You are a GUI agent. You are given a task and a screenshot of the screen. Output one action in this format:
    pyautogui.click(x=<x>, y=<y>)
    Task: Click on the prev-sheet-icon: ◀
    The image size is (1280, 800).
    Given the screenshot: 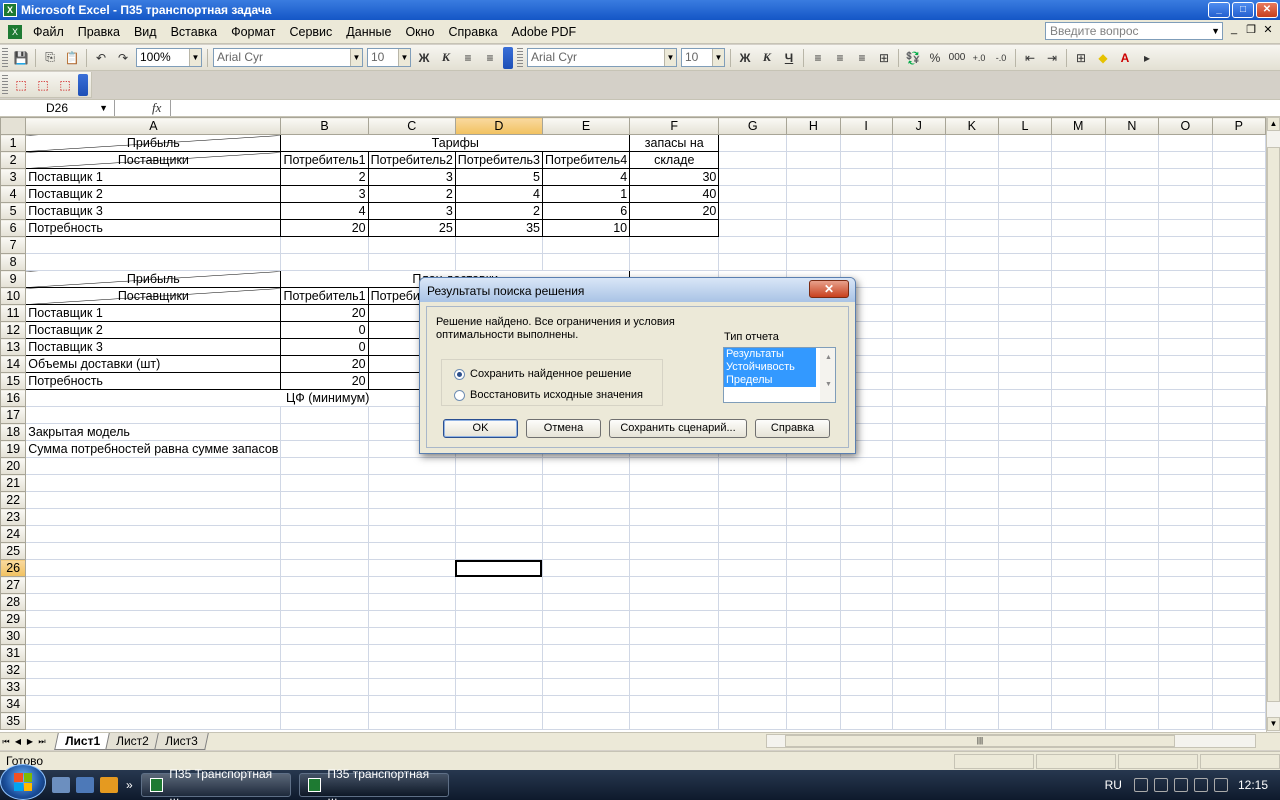 What is the action you would take?
    pyautogui.click(x=18, y=741)
    